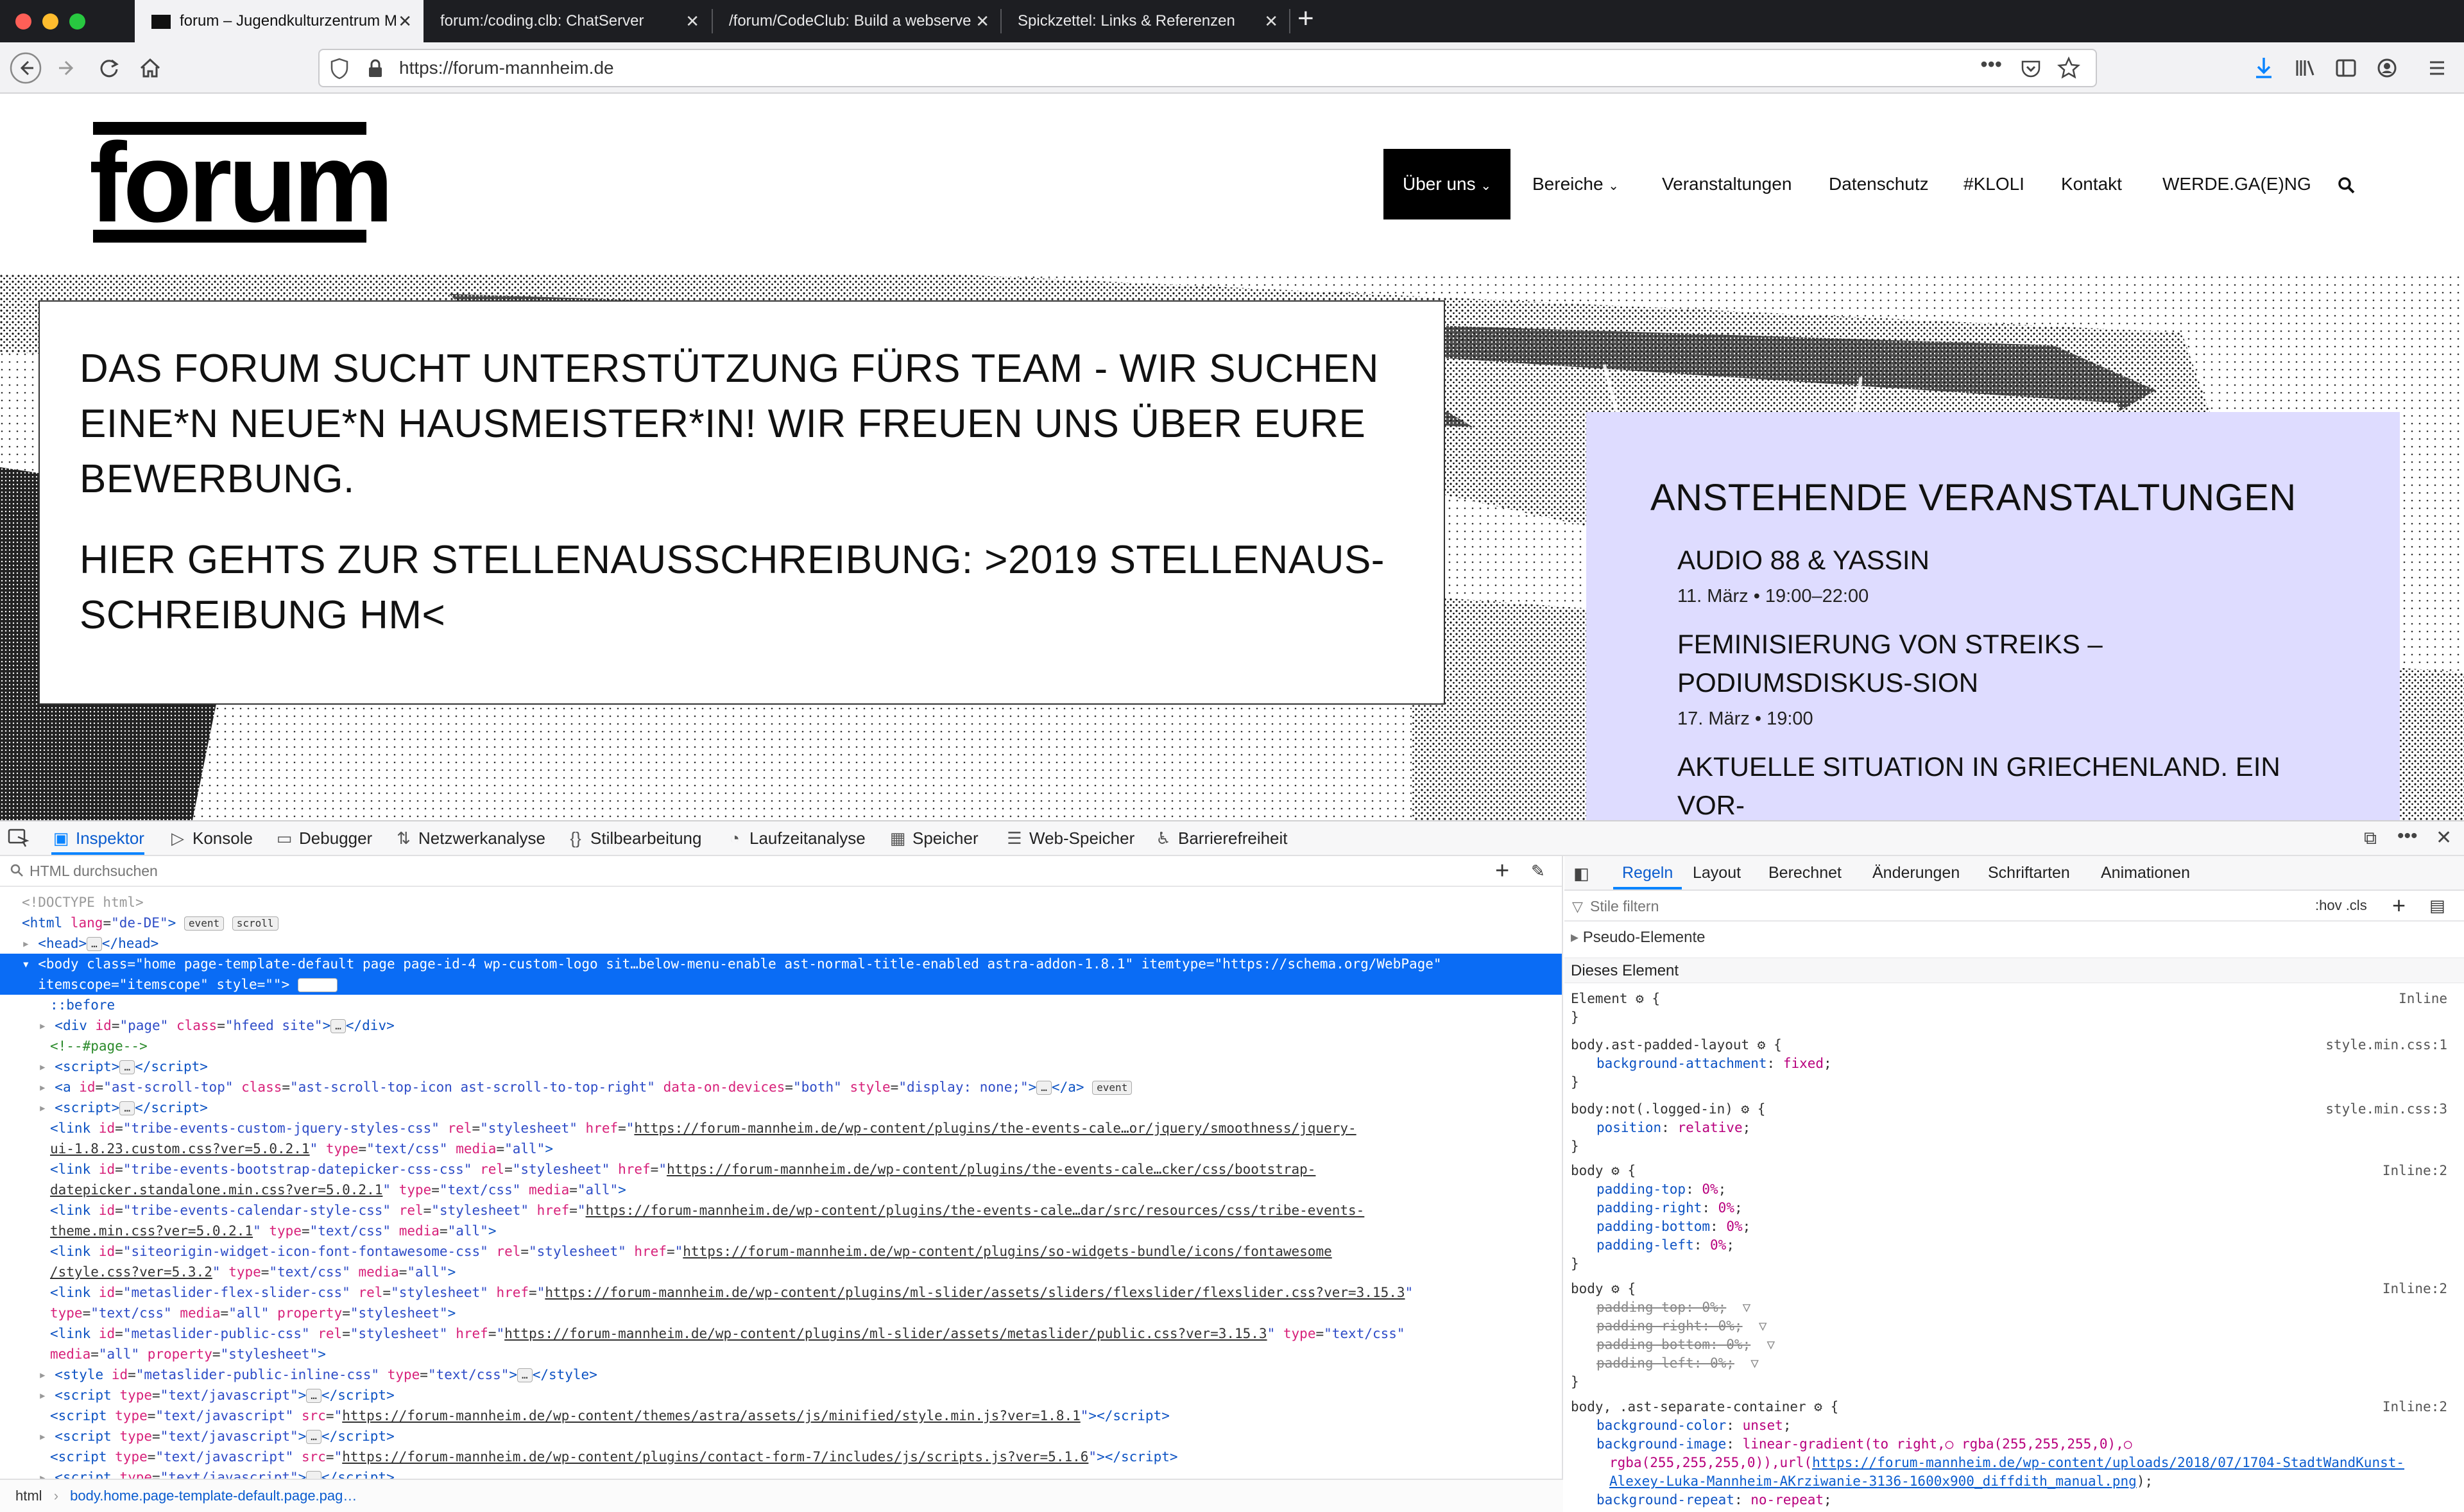  Describe the element at coordinates (1070, 838) in the screenshot. I see `tab-web-speicher: ☰ Web-Speicher` at that location.